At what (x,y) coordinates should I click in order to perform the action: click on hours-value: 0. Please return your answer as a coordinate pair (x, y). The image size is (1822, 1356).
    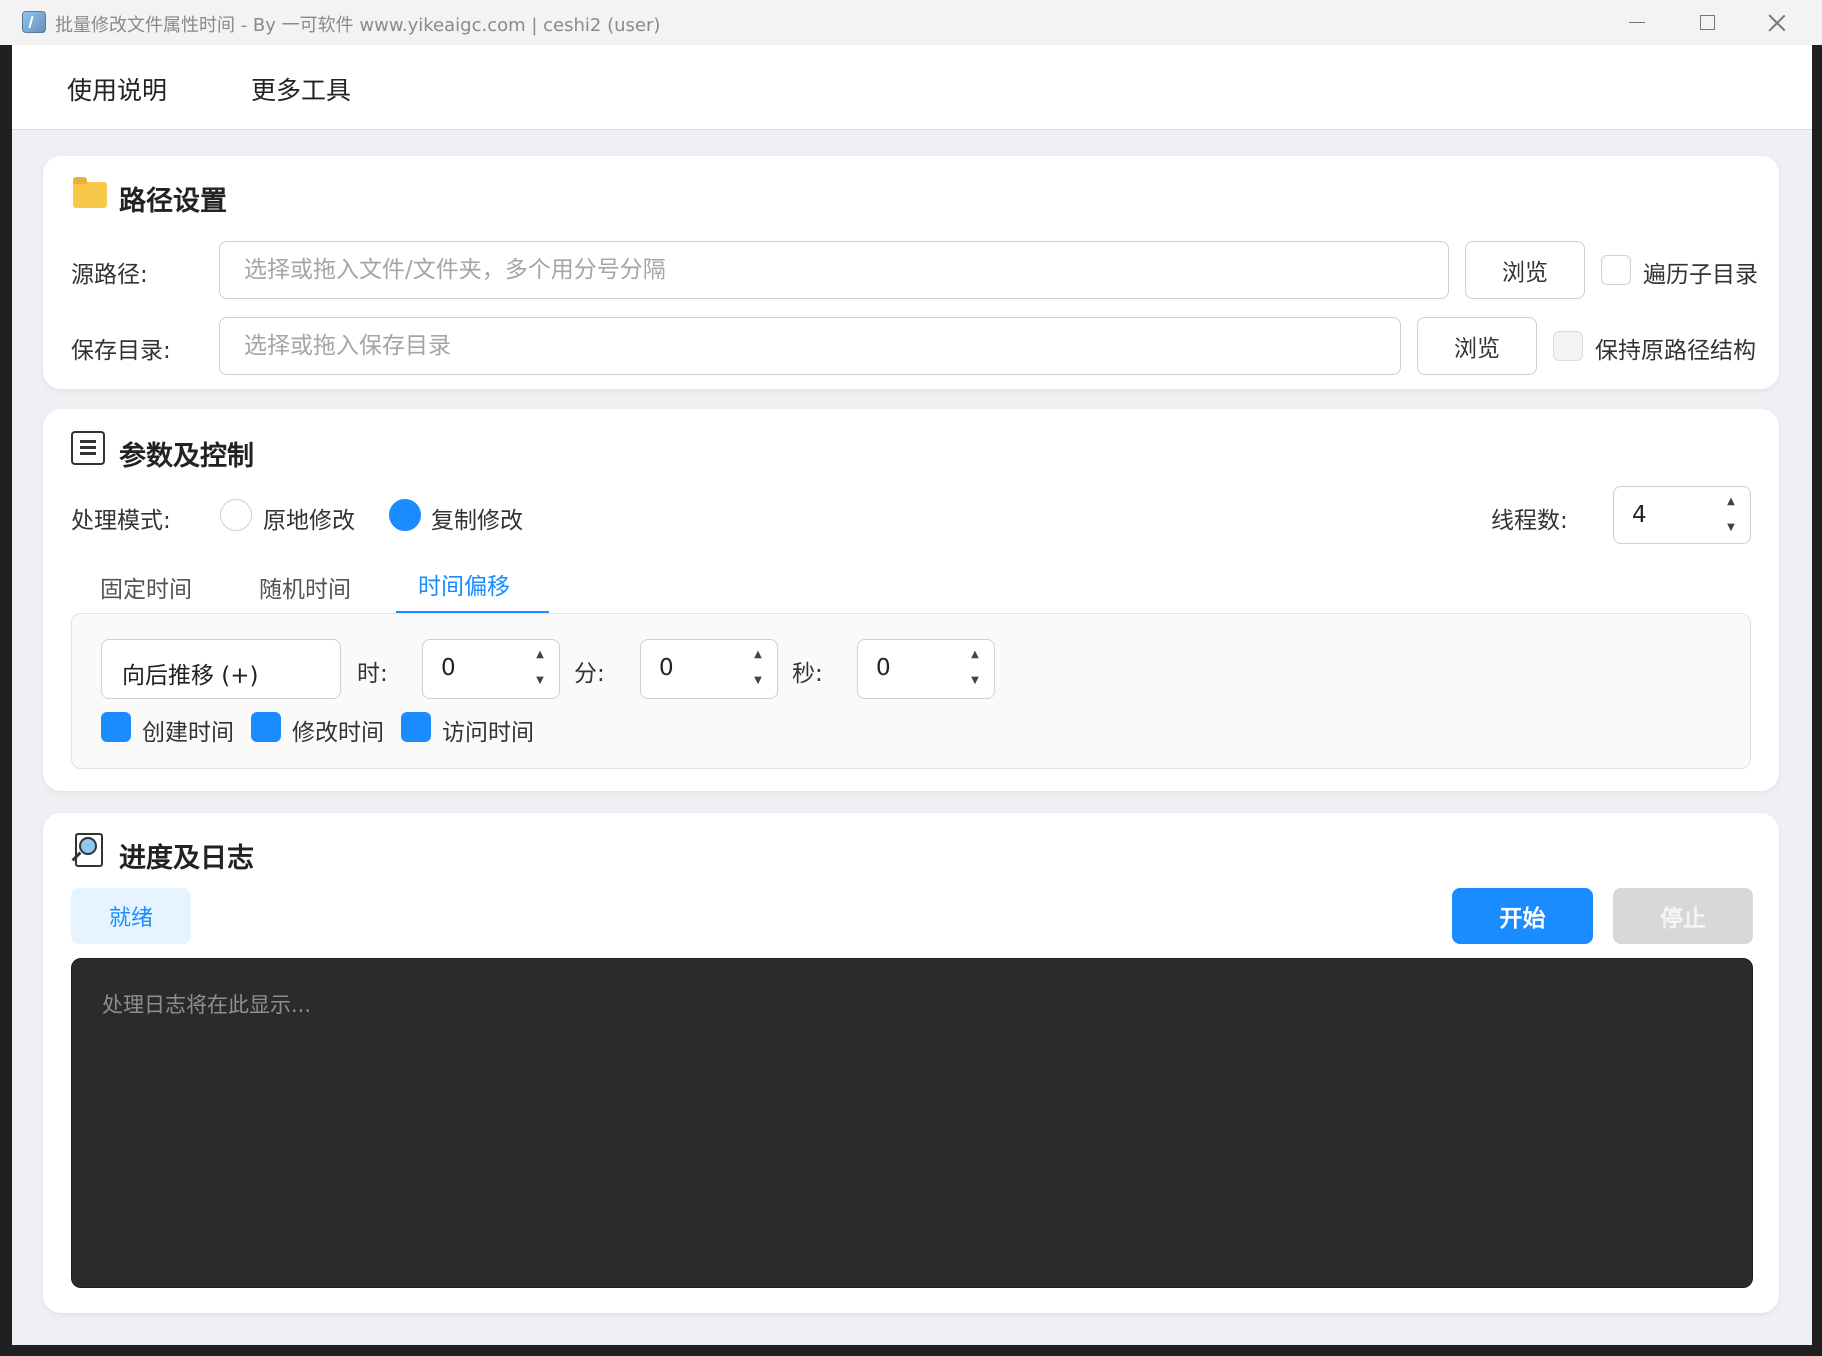
    Looking at the image, I should click on (448, 668).